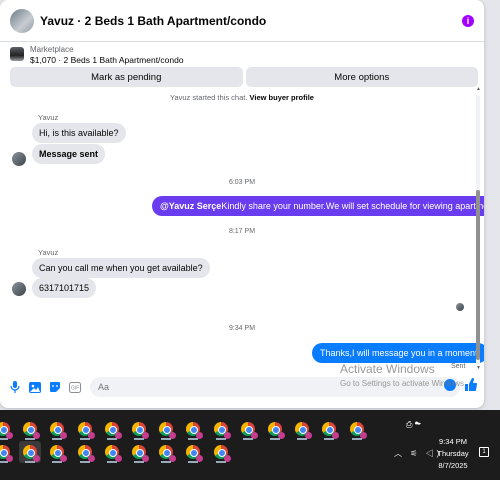 The width and height of the screenshot is (500, 480). Describe the element at coordinates (453, 441) in the screenshot. I see `clock-time: 9:34 PM` at that location.